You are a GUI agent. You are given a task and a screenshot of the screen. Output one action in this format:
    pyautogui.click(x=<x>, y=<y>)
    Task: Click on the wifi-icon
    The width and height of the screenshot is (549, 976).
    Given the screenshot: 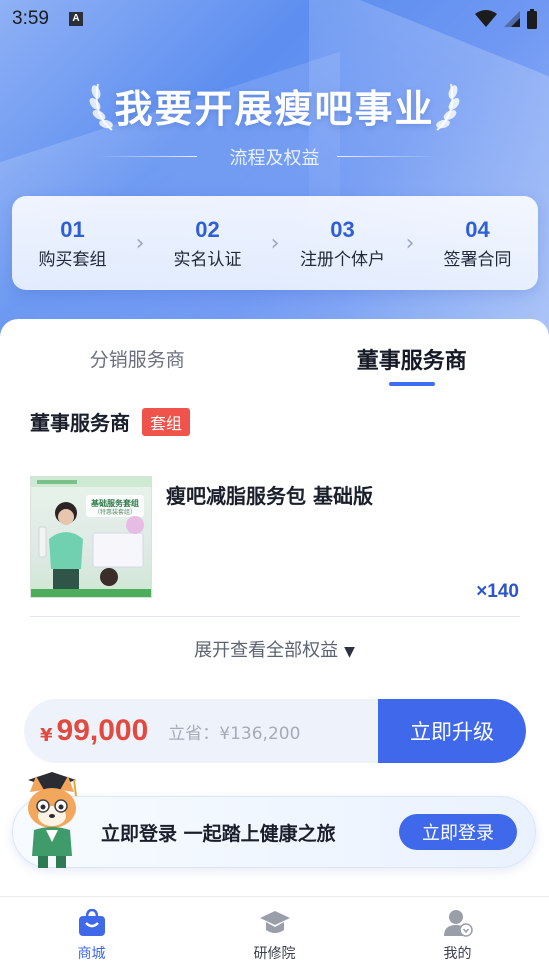 What is the action you would take?
    pyautogui.click(x=486, y=18)
    